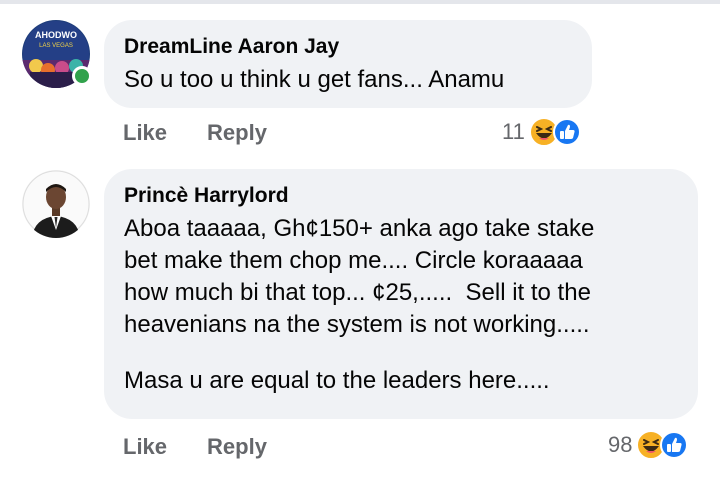 The width and height of the screenshot is (720, 480). I want to click on comment-text: So u too u think u get fans... Anamu, so click(347, 80).